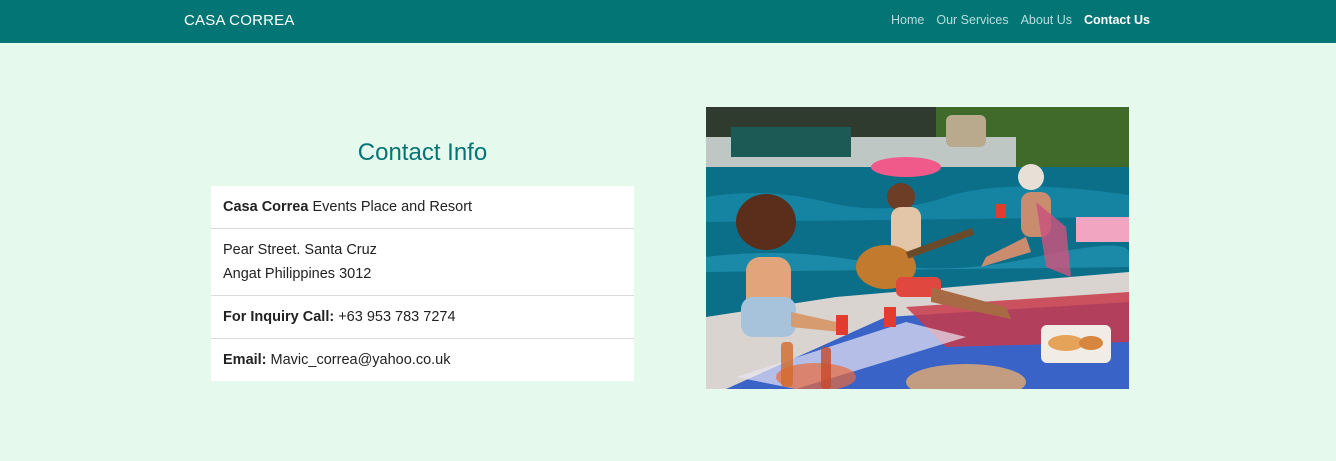 The width and height of the screenshot is (1336, 461). I want to click on brand-logo-link: CASA CORREA, so click(239, 20).